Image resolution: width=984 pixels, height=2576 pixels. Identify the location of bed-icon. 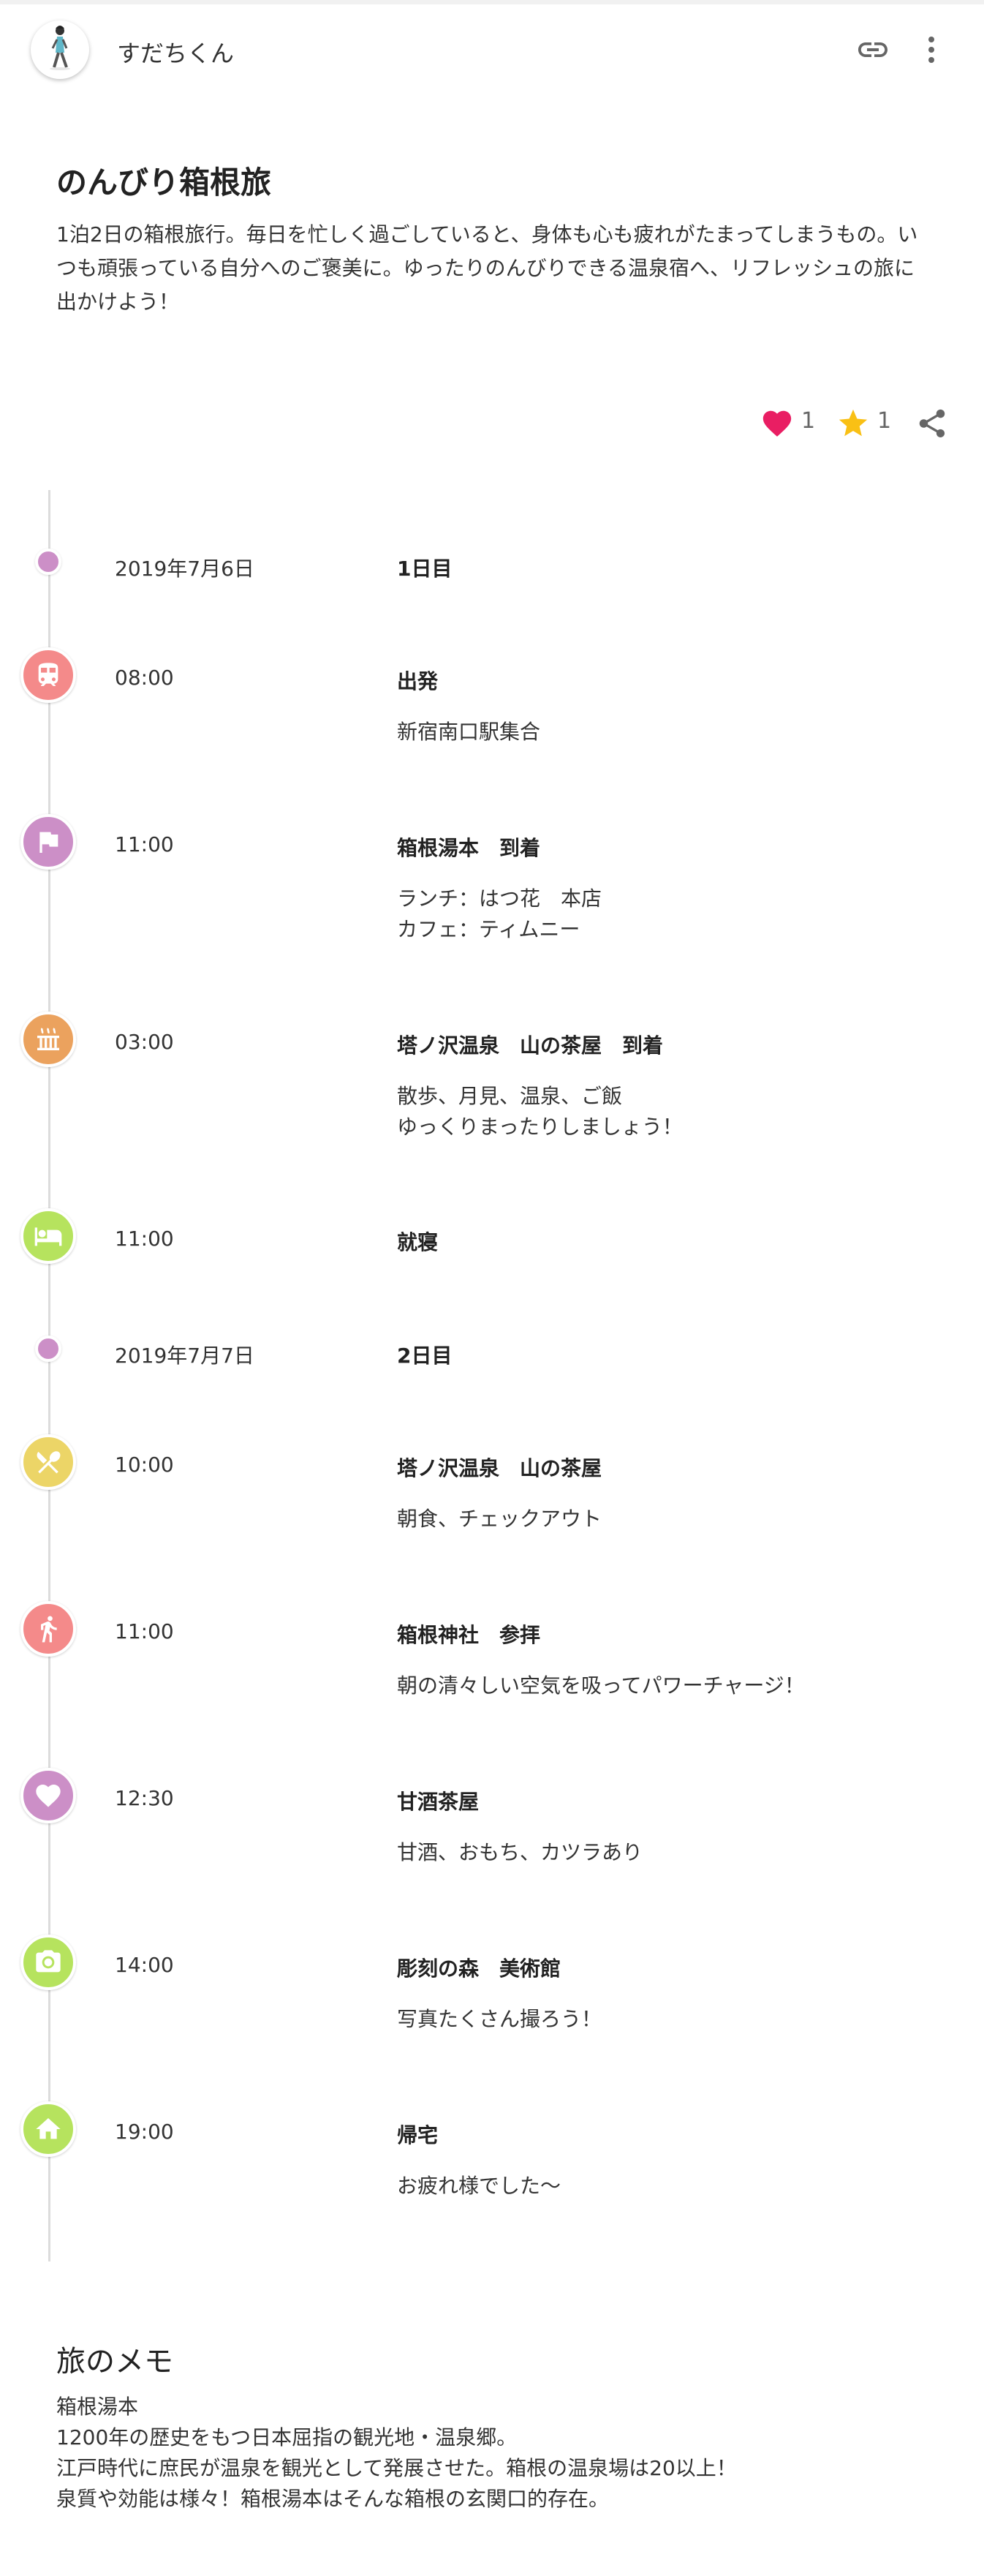
(48, 1236).